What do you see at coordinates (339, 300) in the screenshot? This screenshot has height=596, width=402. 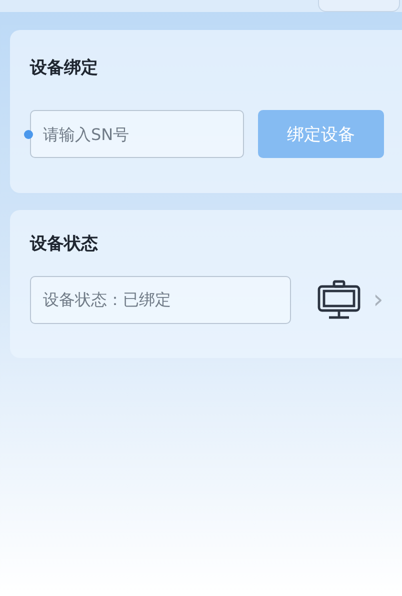 I see `monitor-icon` at bounding box center [339, 300].